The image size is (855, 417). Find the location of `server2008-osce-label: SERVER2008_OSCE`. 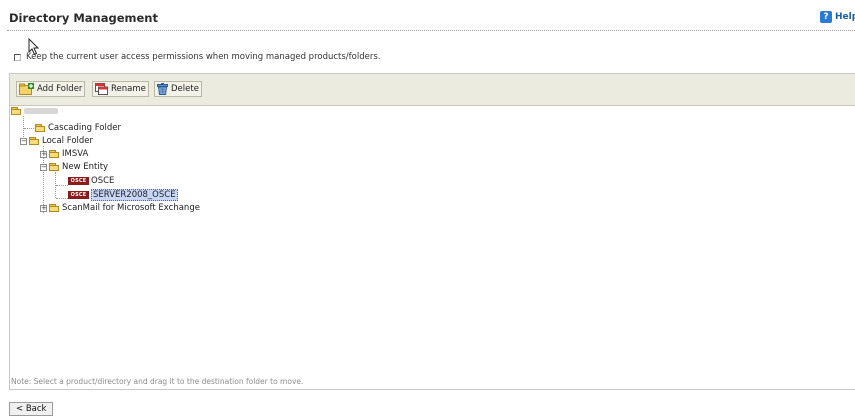

server2008-osce-label: SERVER2008_OSCE is located at coordinates (134, 195).